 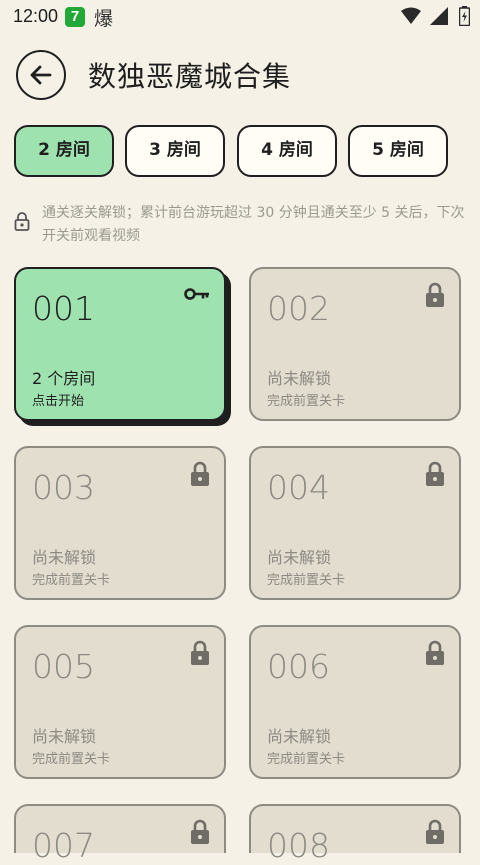 I want to click on level-number: 004, so click(x=298, y=487).